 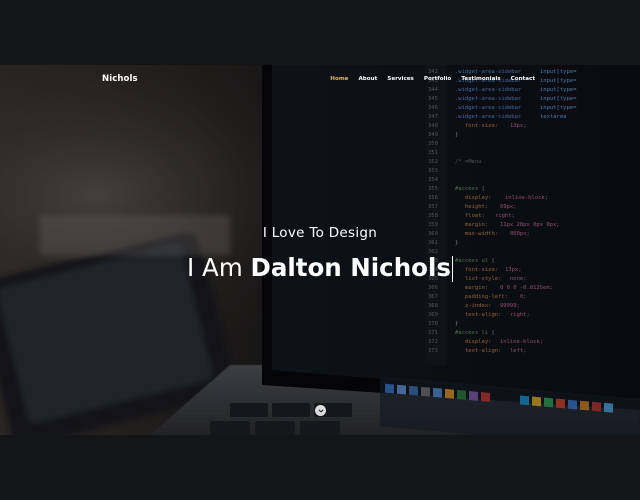 I want to click on scroll-down-button, so click(x=320, y=410).